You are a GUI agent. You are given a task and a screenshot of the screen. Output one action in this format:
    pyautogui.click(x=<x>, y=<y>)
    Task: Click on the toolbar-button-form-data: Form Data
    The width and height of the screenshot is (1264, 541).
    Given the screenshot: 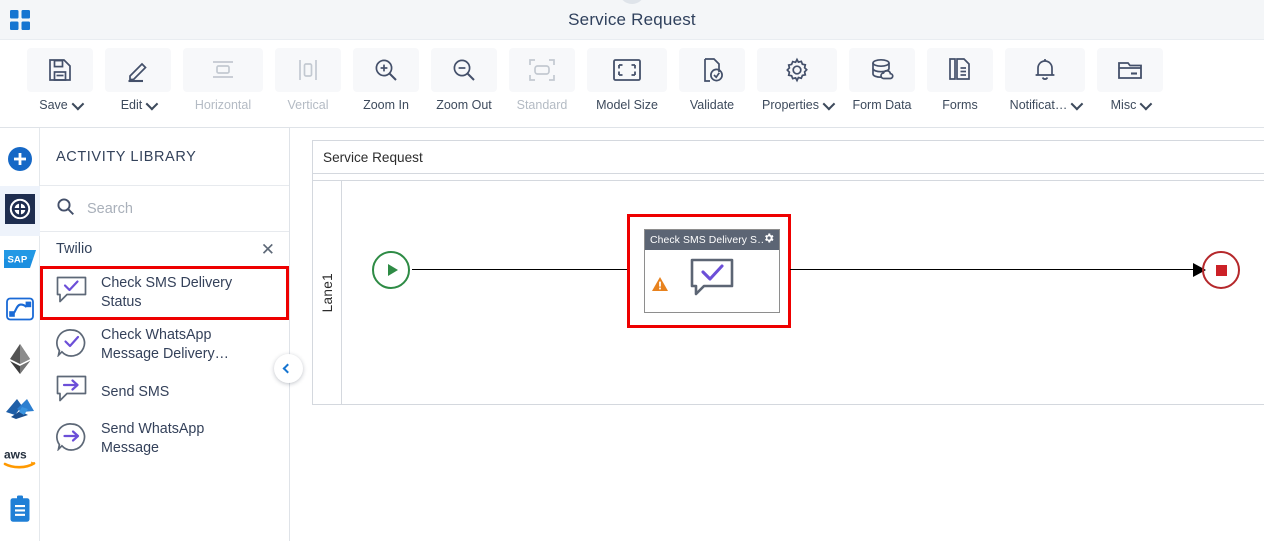 What is the action you would take?
    pyautogui.click(x=882, y=80)
    